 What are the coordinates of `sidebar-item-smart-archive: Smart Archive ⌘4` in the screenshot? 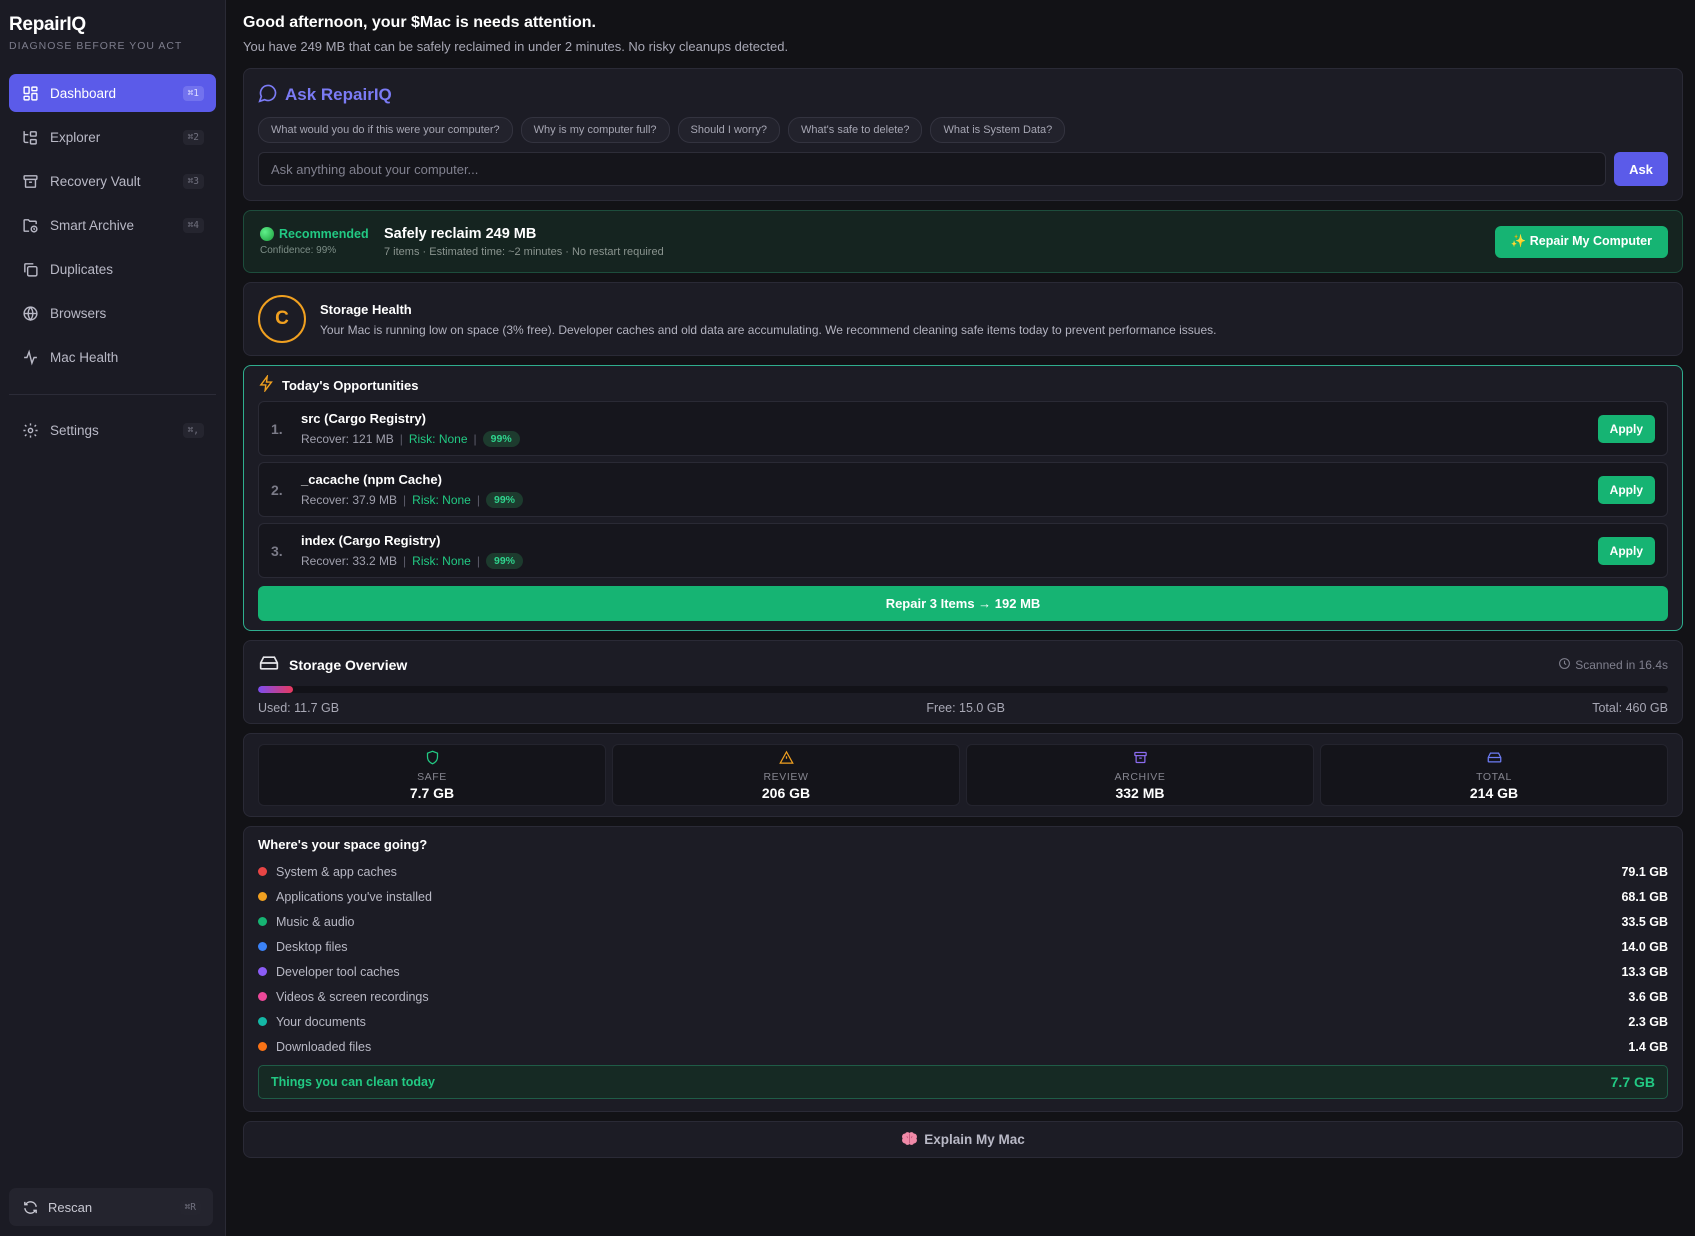 It's located at (112, 225).